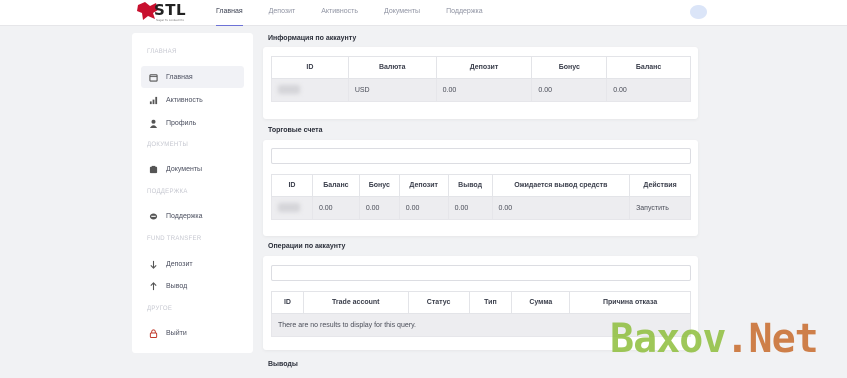  I want to click on nav-documents: Документы, so click(402, 13).